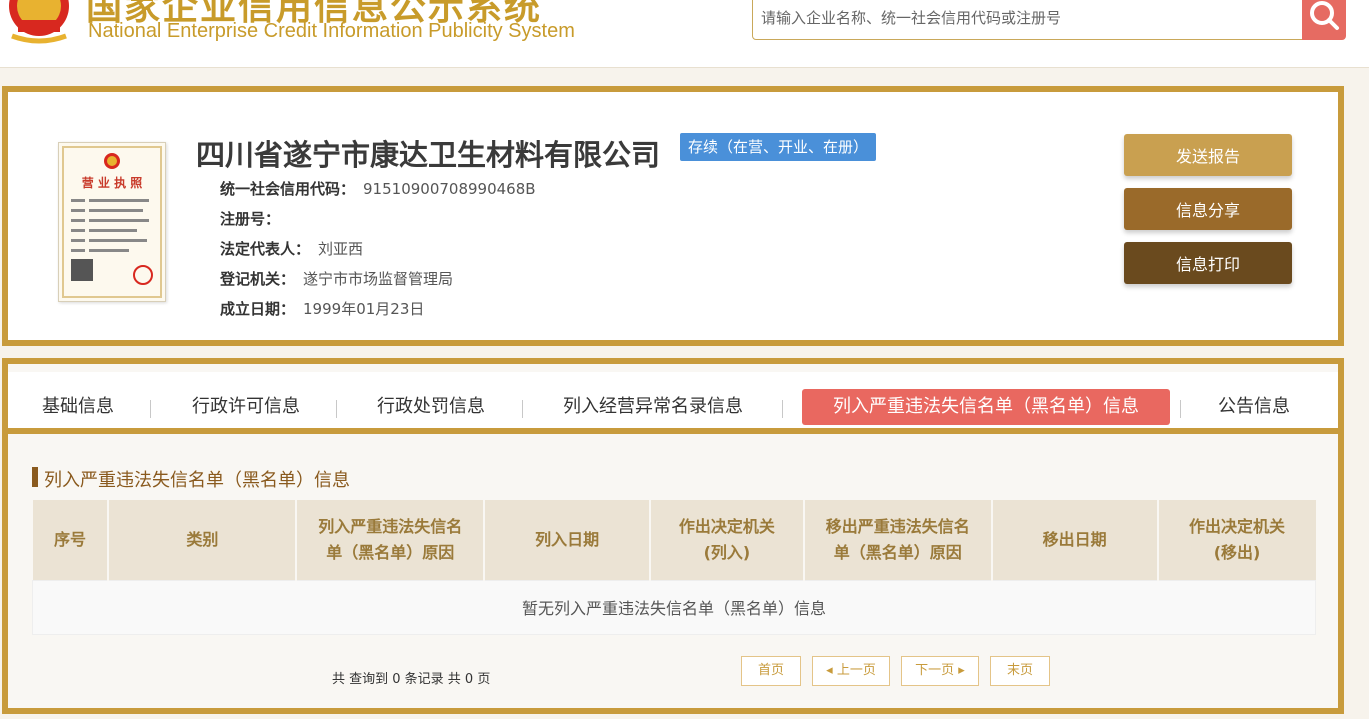 The height and width of the screenshot is (719, 1369). I want to click on field-registration-number: 注册号：, so click(254, 218).